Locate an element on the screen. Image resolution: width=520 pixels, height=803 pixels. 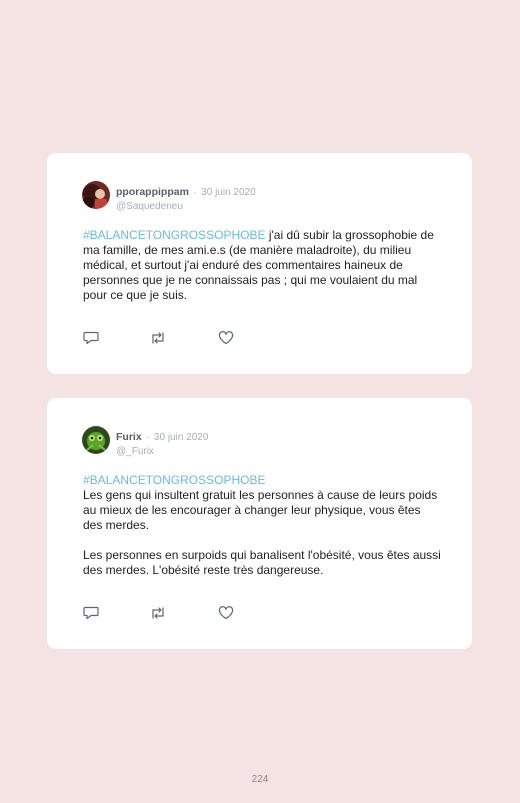
tweet-meta: Furix · 30 juin 2020 @_Furix is located at coordinates (162, 442).